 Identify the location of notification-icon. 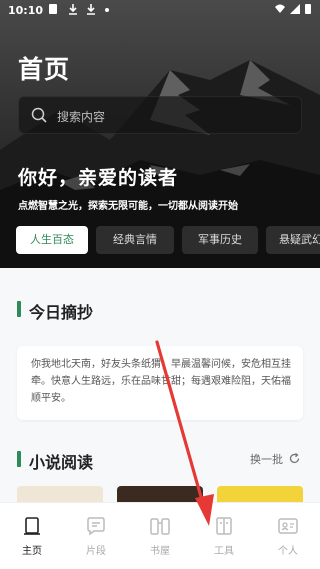
(53, 10).